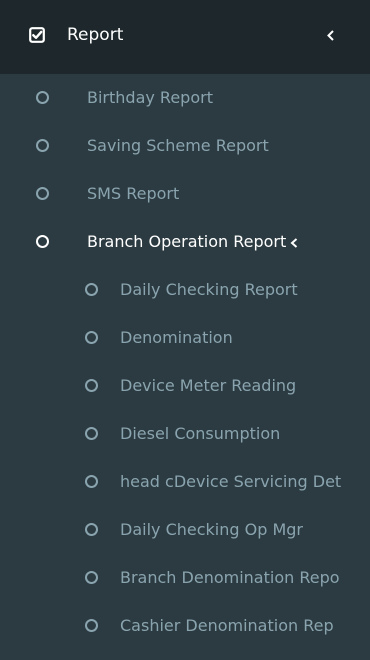  What do you see at coordinates (208, 385) in the screenshot?
I see `submenu-item-label: Device Meter Reading` at bounding box center [208, 385].